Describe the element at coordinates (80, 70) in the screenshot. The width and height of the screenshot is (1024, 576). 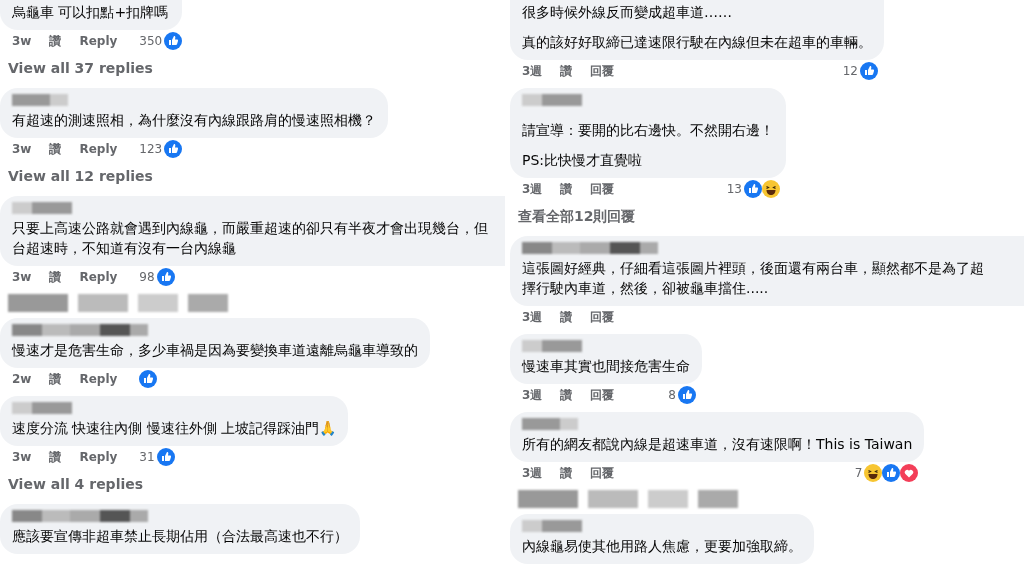
I see `view-replies-link: View all 37 replies` at that location.